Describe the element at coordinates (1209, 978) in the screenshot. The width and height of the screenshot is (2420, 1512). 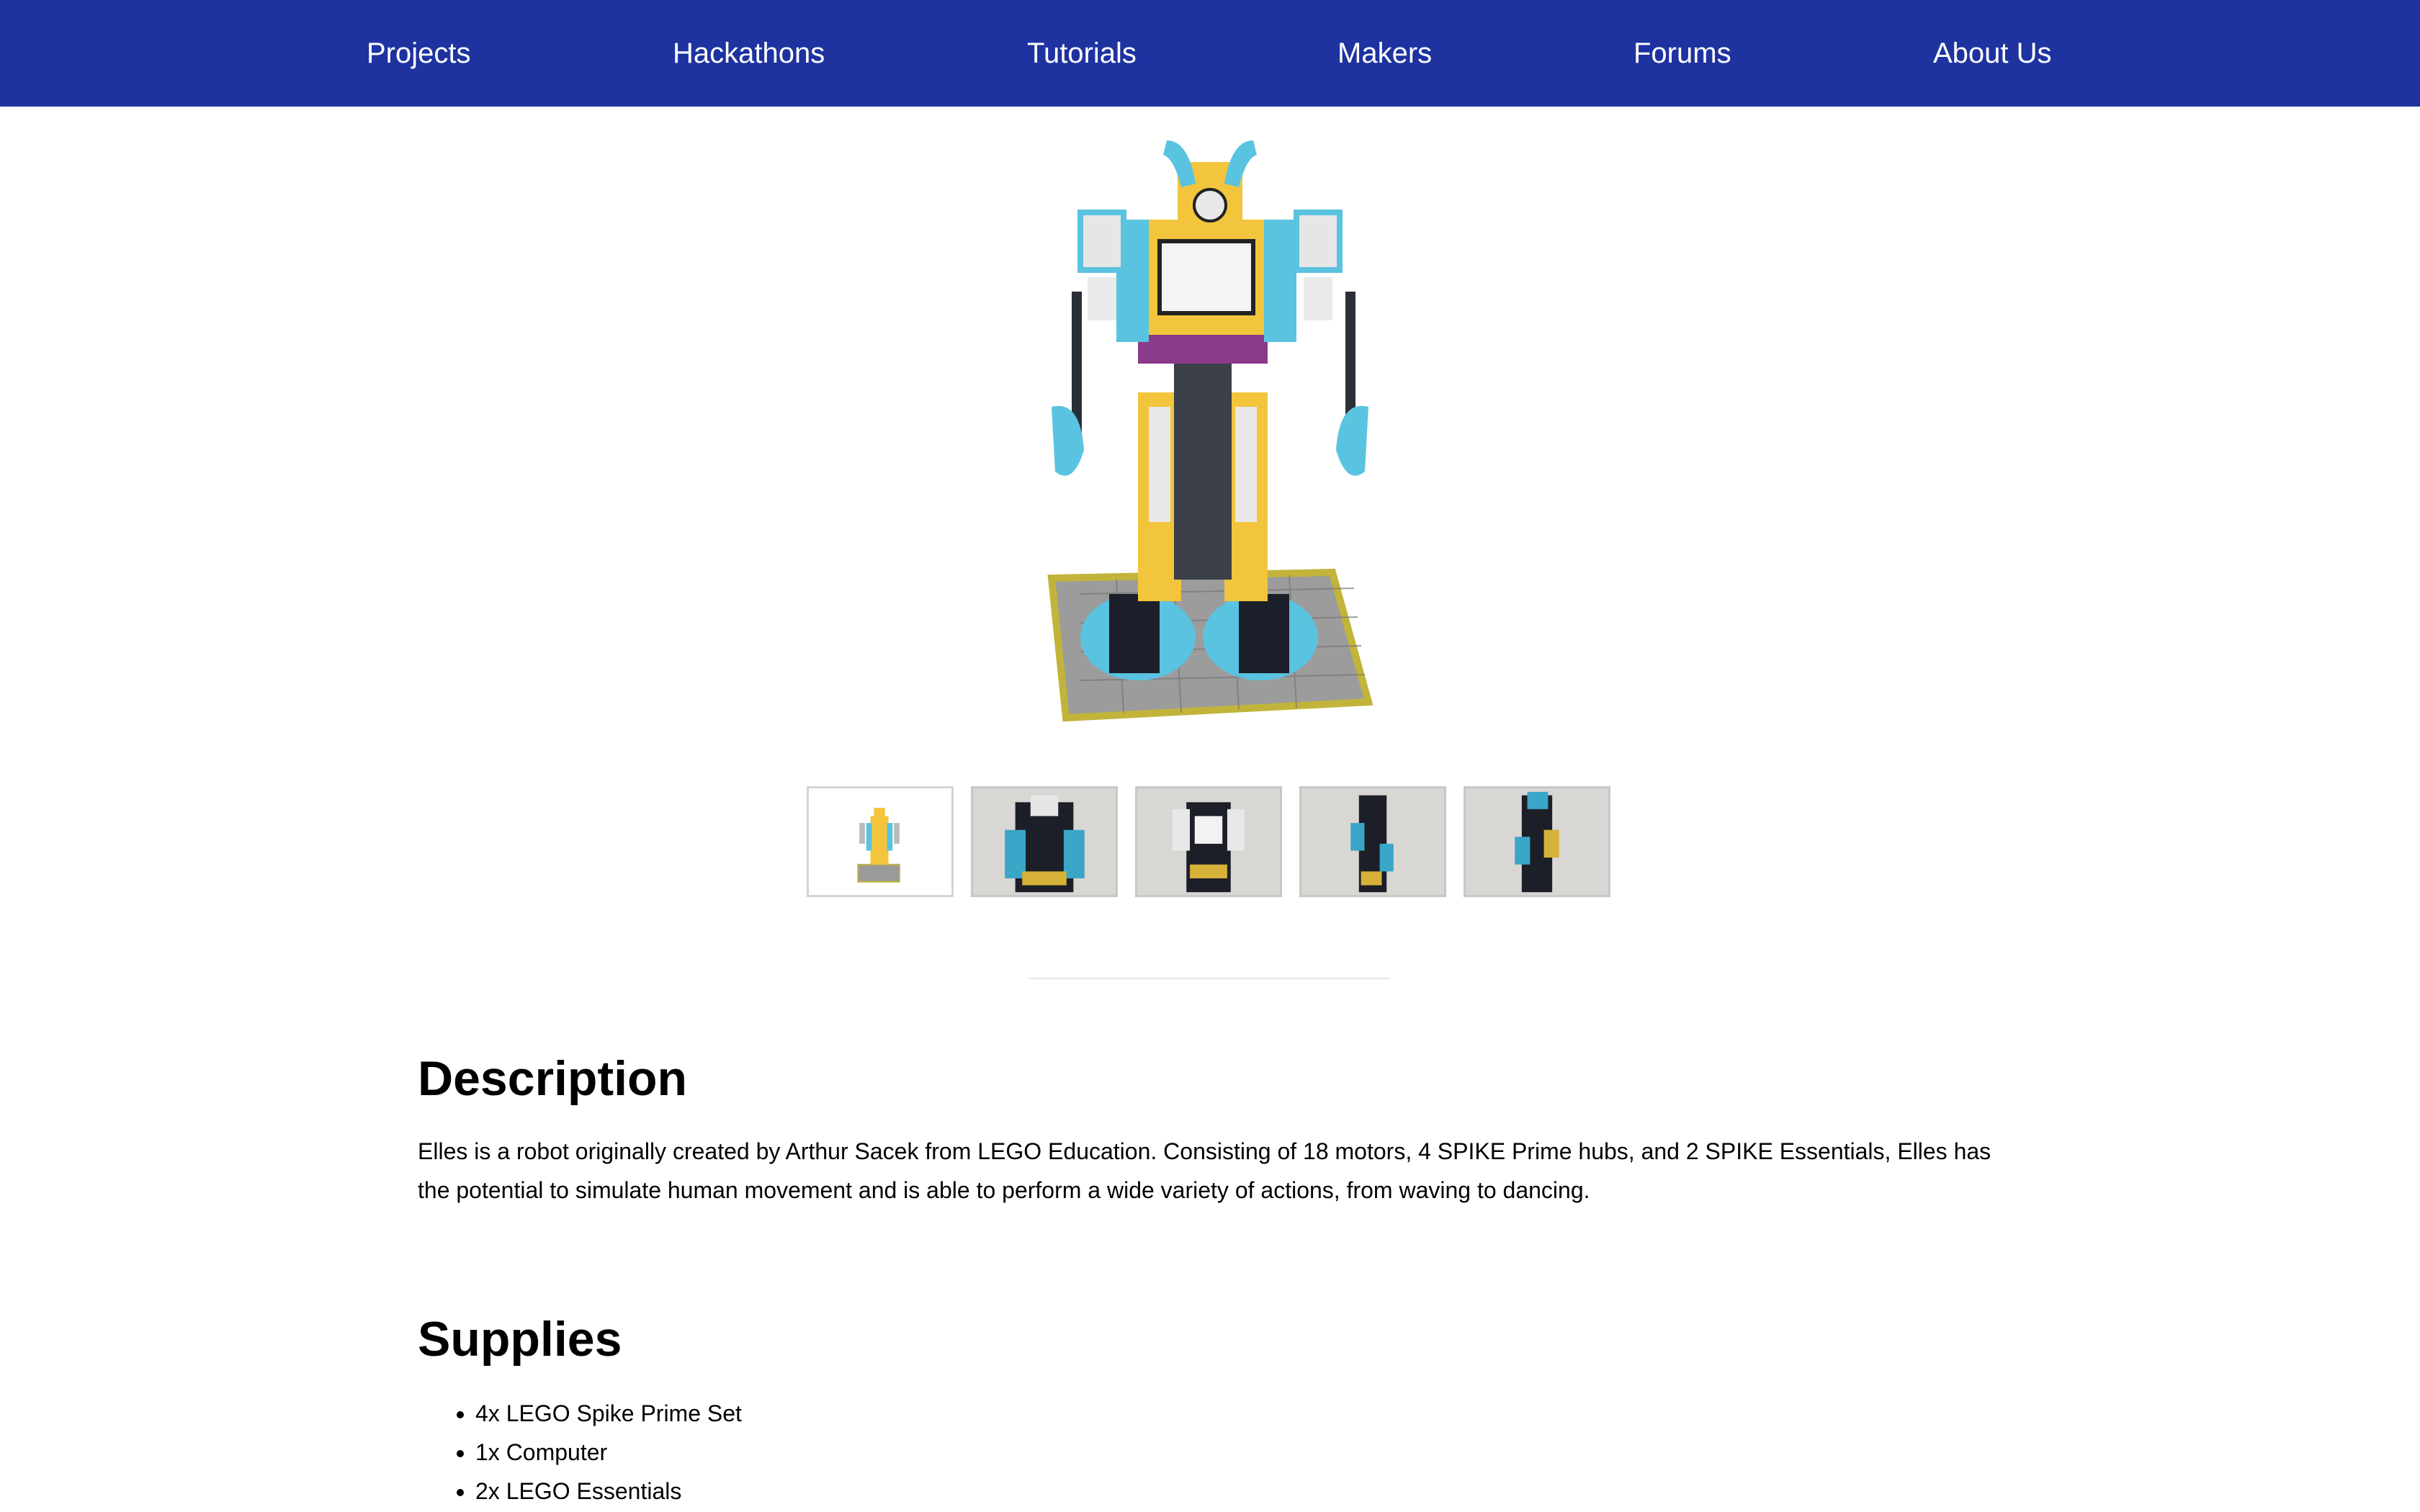
I see `section-divider` at that location.